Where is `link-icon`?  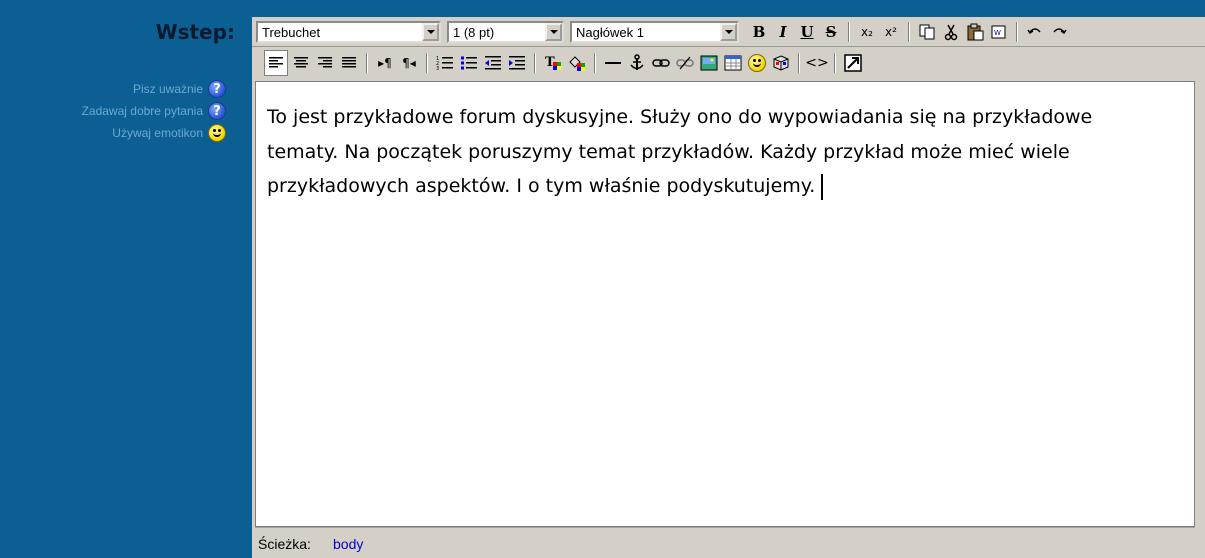 link-icon is located at coordinates (661, 63).